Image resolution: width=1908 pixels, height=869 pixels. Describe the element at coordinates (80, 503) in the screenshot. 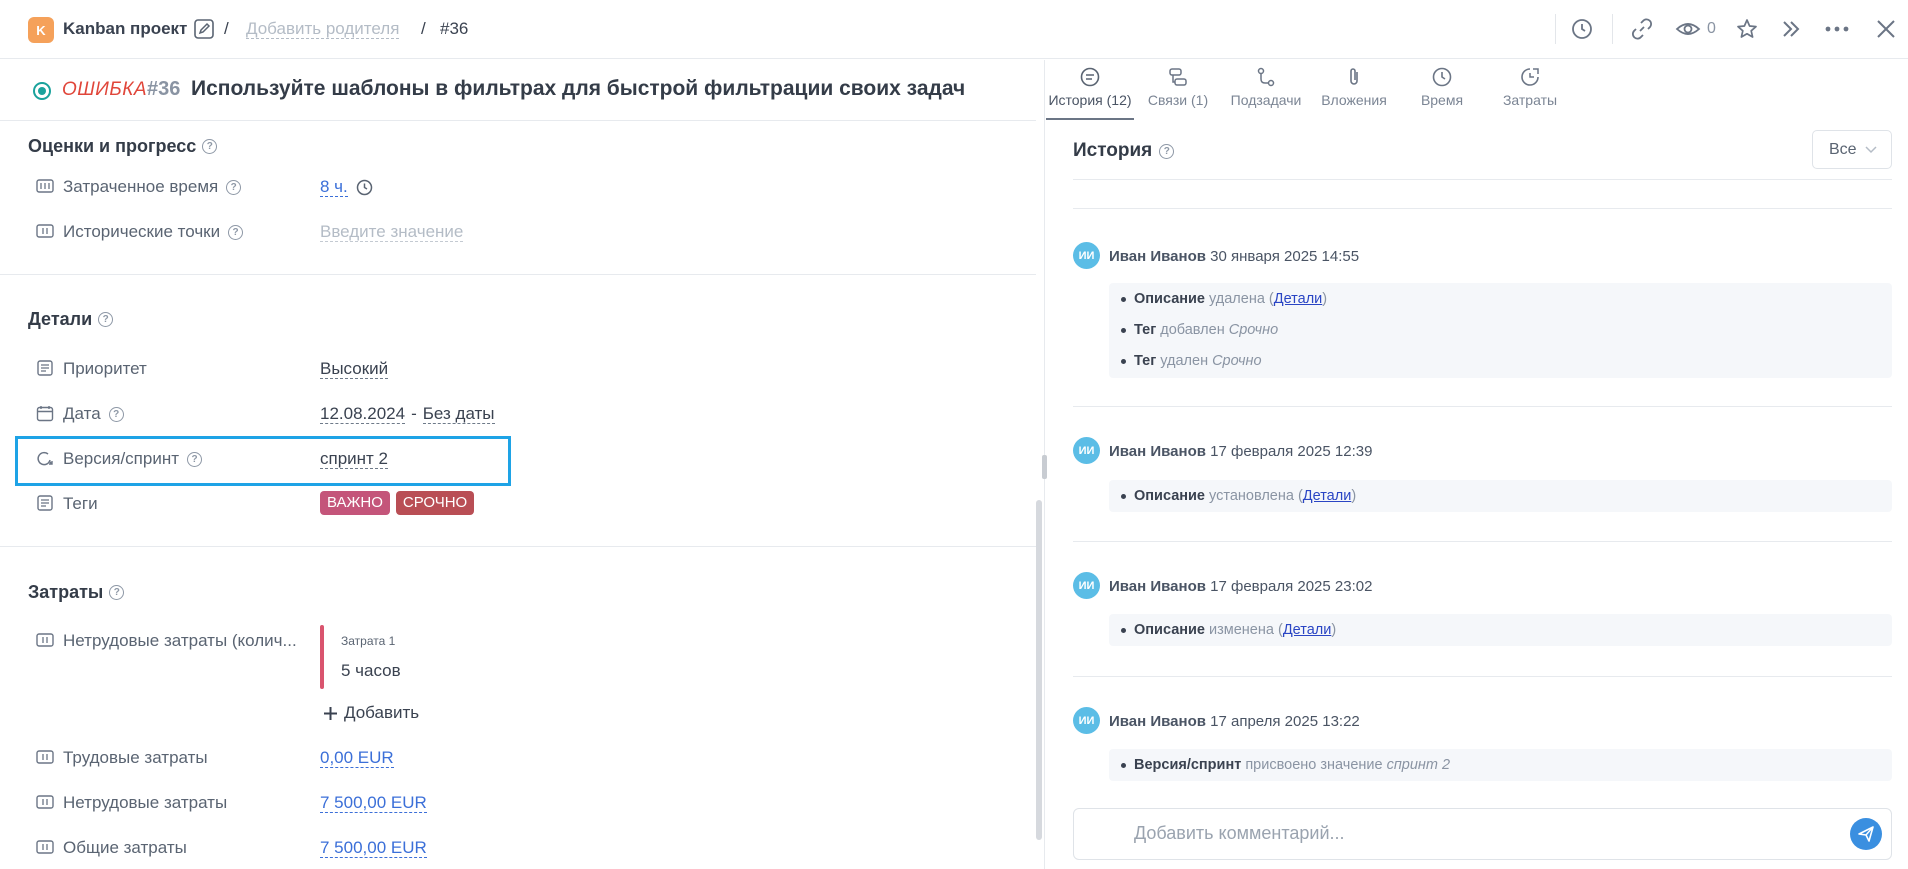

I see `tags-label-text: Теги` at that location.